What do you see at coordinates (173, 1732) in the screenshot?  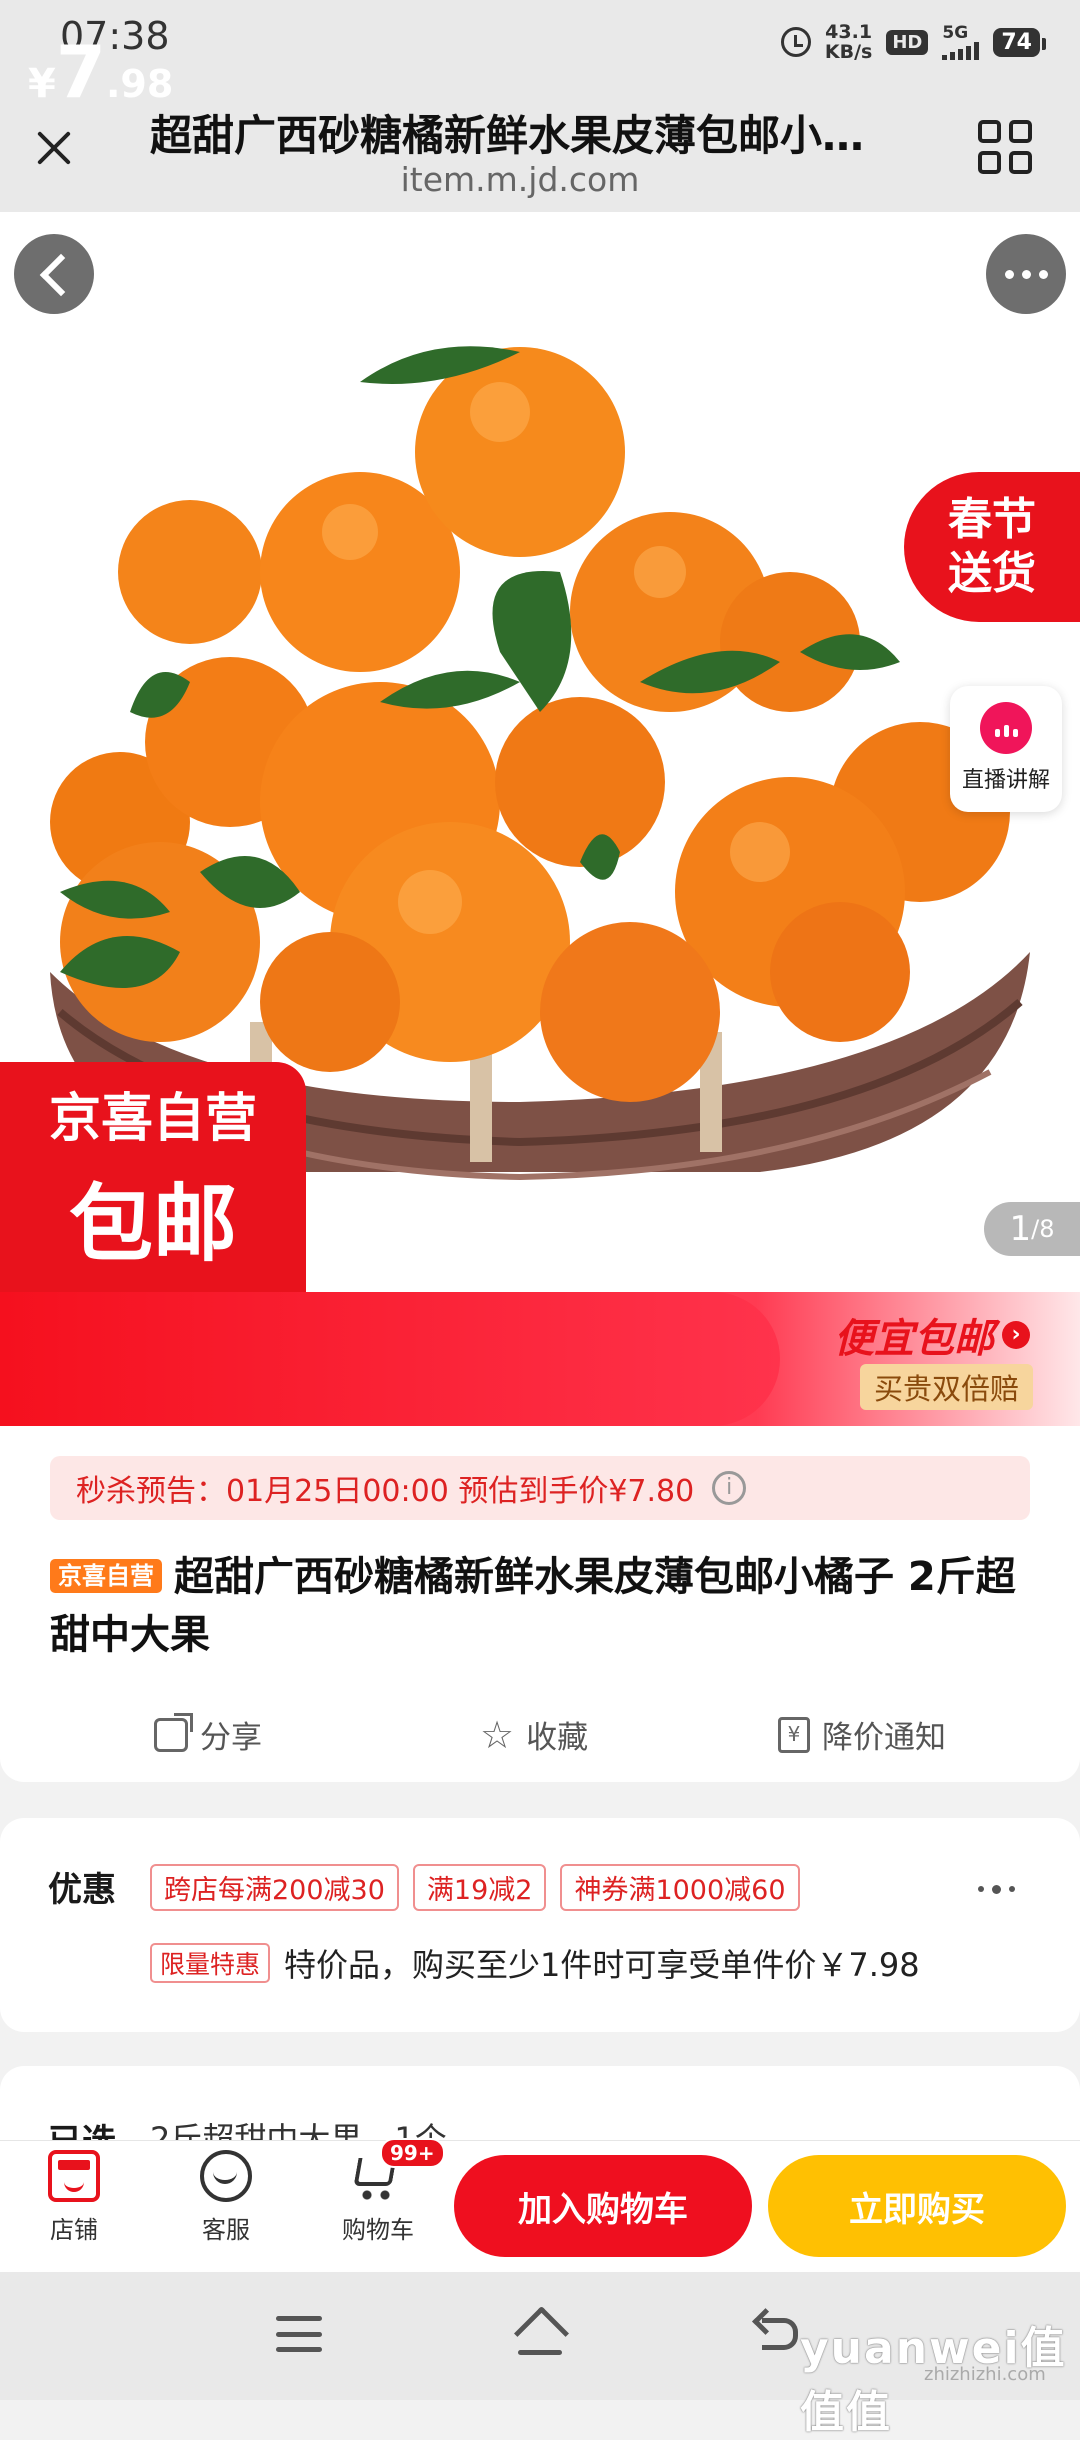 I see `share-icon` at bounding box center [173, 1732].